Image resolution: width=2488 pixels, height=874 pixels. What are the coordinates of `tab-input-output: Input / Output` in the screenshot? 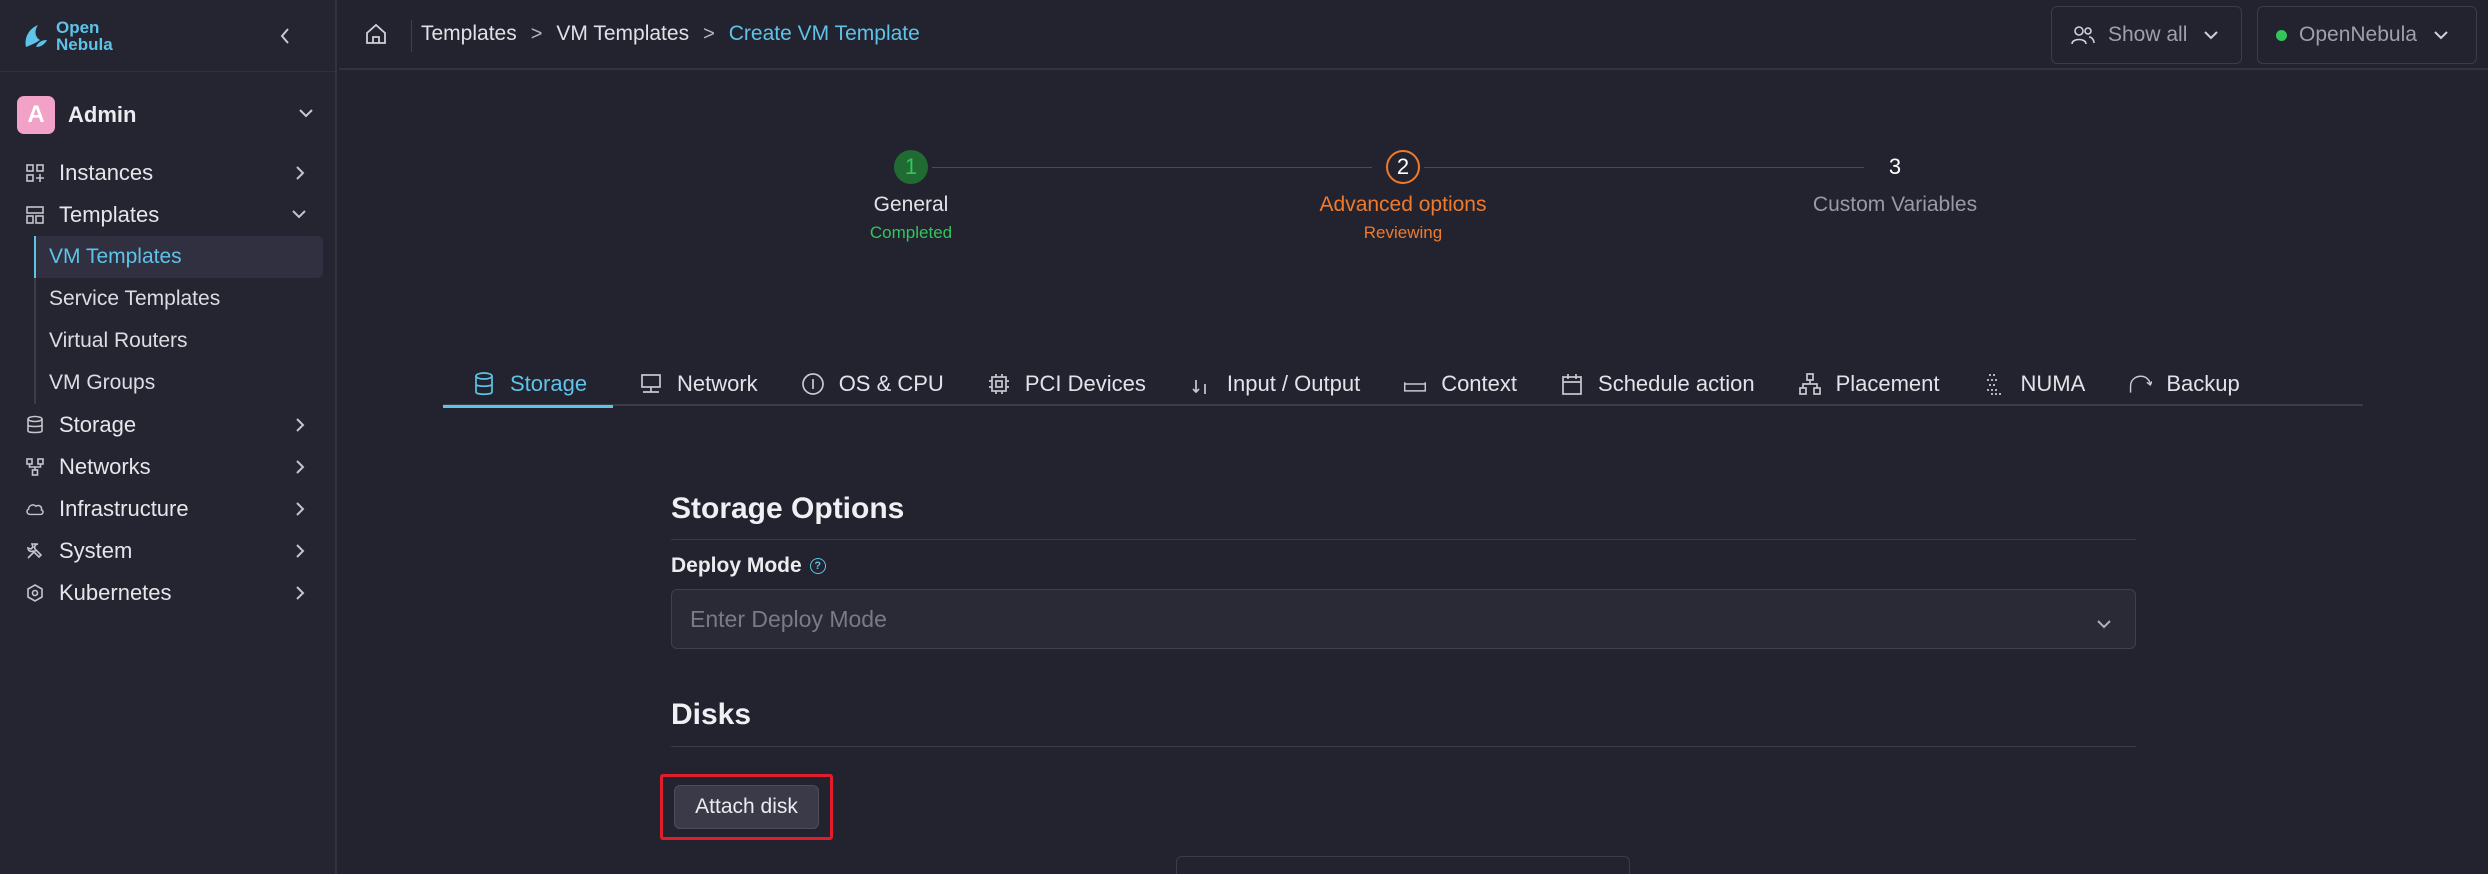 It's located at (1270, 384).